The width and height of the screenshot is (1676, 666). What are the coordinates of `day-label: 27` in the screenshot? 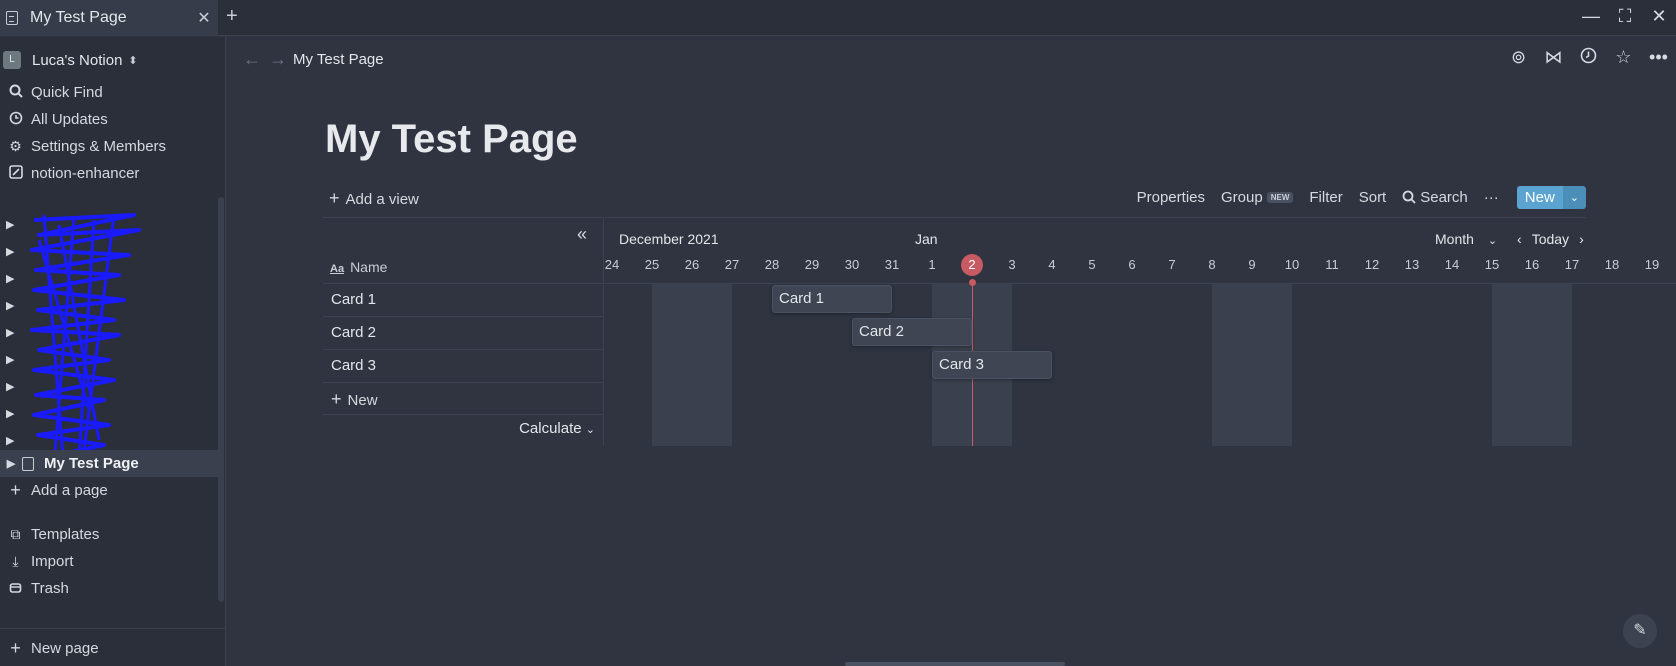 It's located at (732, 264).